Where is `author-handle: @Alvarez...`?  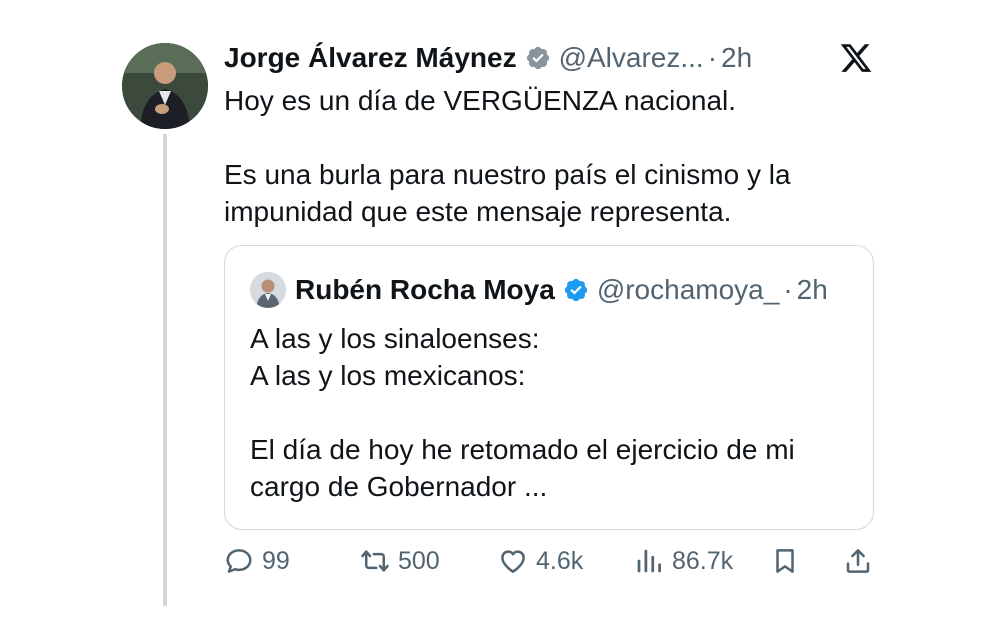
author-handle: @Alvarez... is located at coordinates (631, 58).